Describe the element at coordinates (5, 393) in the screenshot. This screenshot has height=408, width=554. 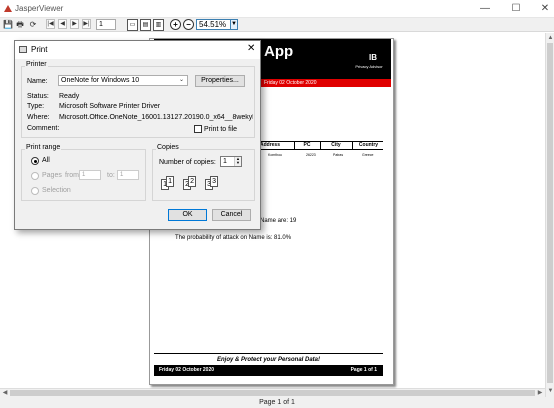
I see `scroll-left-icon: ◀` at that location.